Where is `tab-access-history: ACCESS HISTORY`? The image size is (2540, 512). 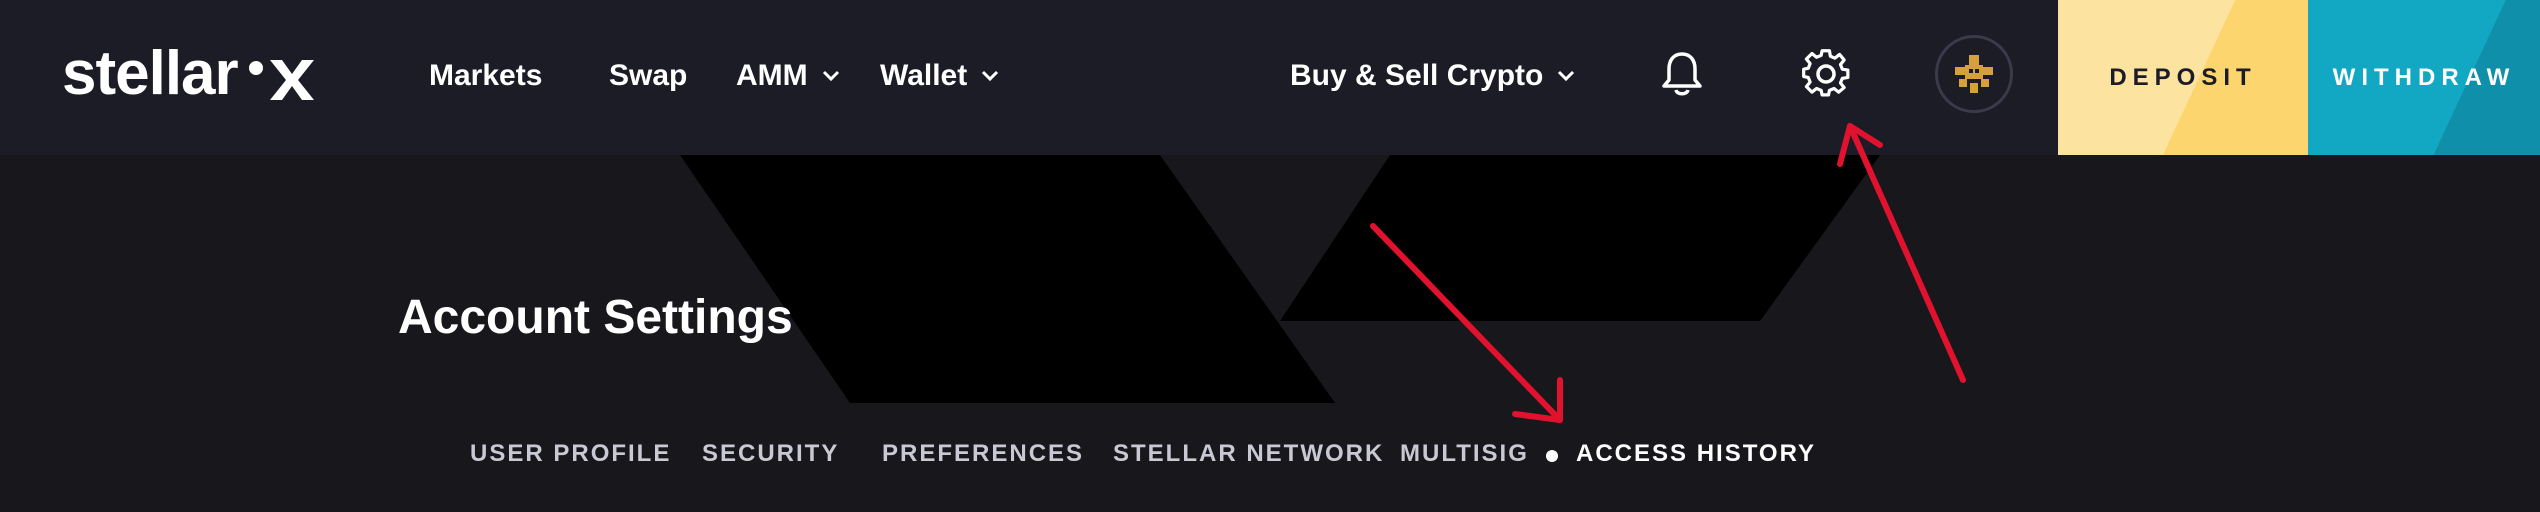 tab-access-history: ACCESS HISTORY is located at coordinates (1696, 454).